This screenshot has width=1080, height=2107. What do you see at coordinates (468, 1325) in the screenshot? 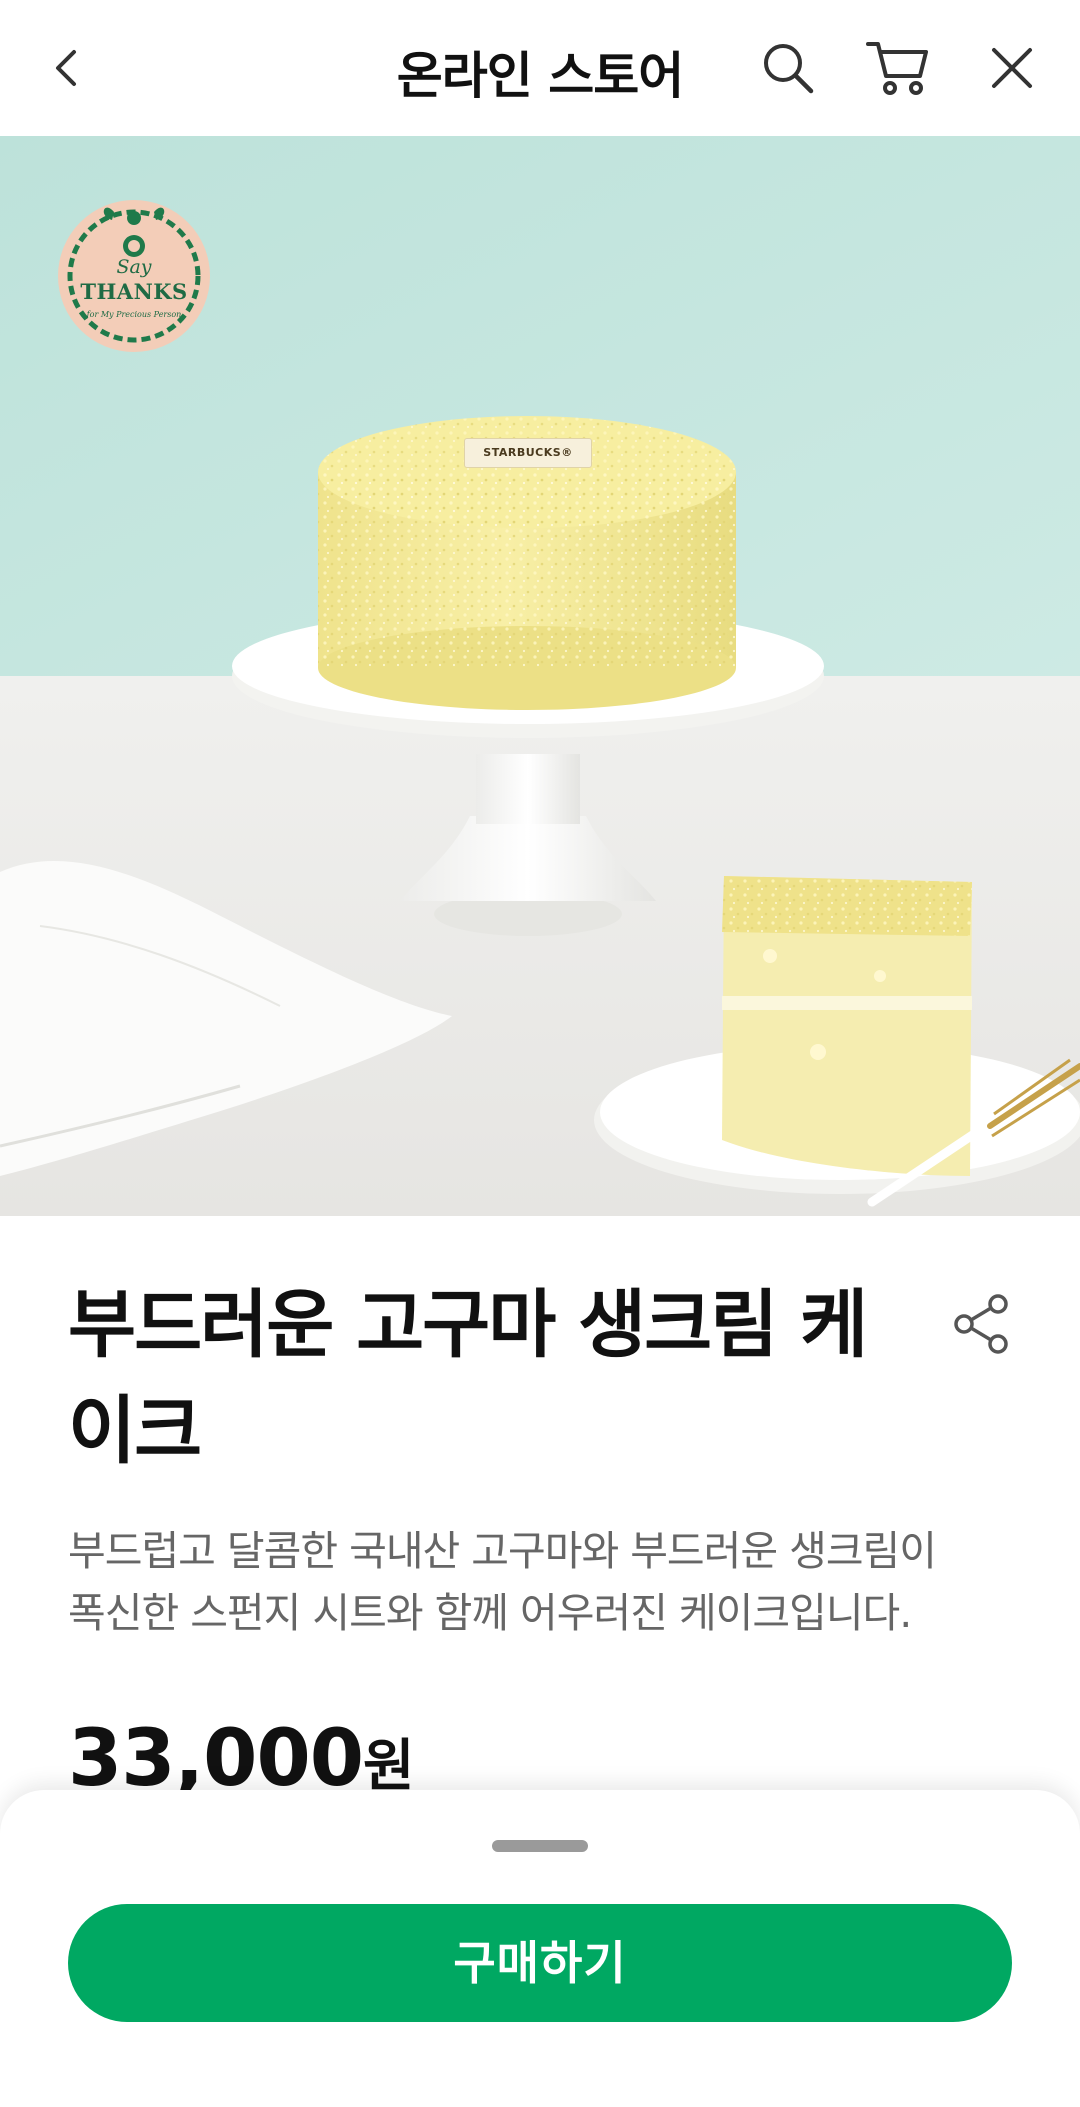
I see `product-name-line-1: 부드러운 고구마 생크림 케` at bounding box center [468, 1325].